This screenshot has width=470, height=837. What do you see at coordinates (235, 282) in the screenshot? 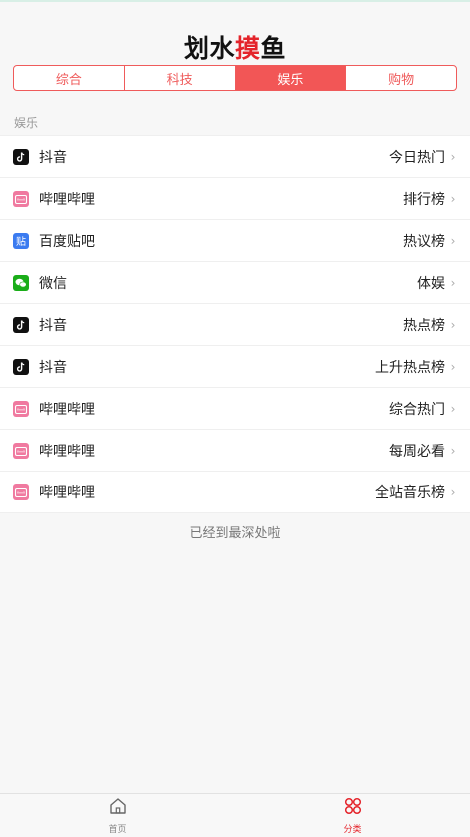
I see `list-item: 微信 体娱 ›` at bounding box center [235, 282].